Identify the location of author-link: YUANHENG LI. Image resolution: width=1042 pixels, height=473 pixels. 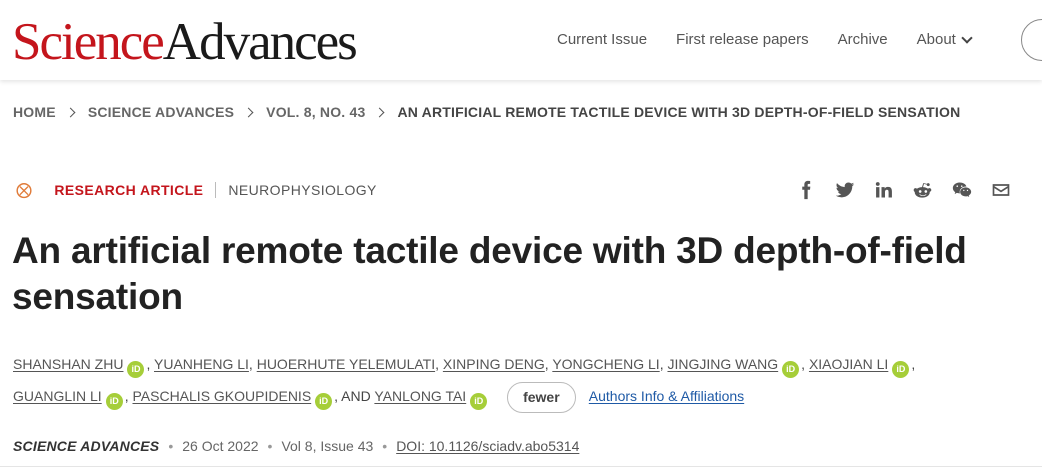
(201, 364).